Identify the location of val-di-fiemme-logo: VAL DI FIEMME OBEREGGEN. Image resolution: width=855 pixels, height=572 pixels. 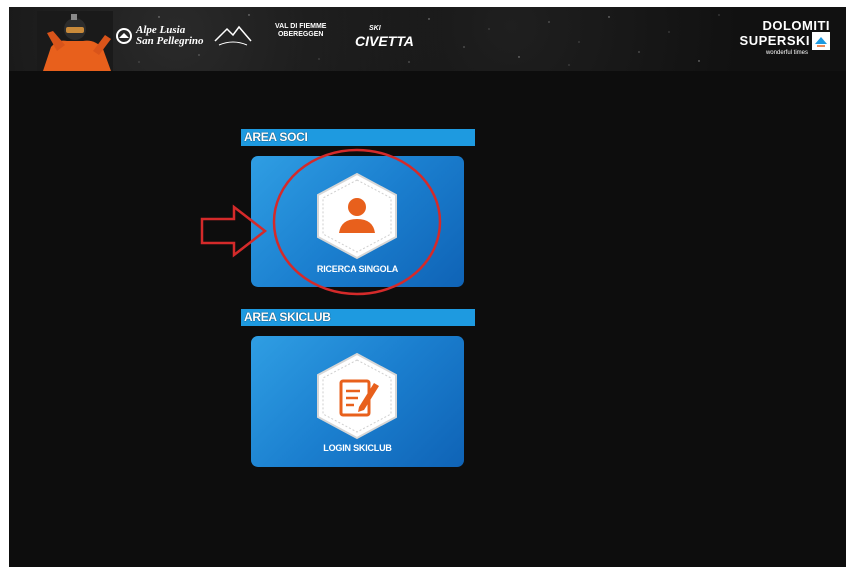
(300, 31).